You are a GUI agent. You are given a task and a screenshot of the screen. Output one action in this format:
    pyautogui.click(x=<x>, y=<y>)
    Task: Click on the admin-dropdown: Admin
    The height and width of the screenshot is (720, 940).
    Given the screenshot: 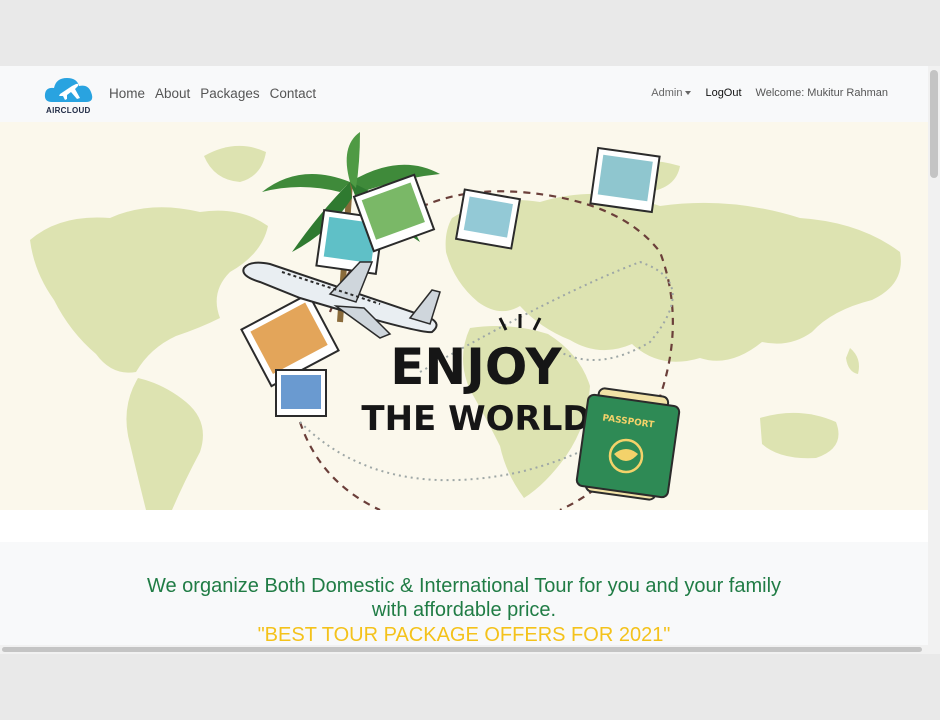 What is the action you would take?
    pyautogui.click(x=671, y=93)
    